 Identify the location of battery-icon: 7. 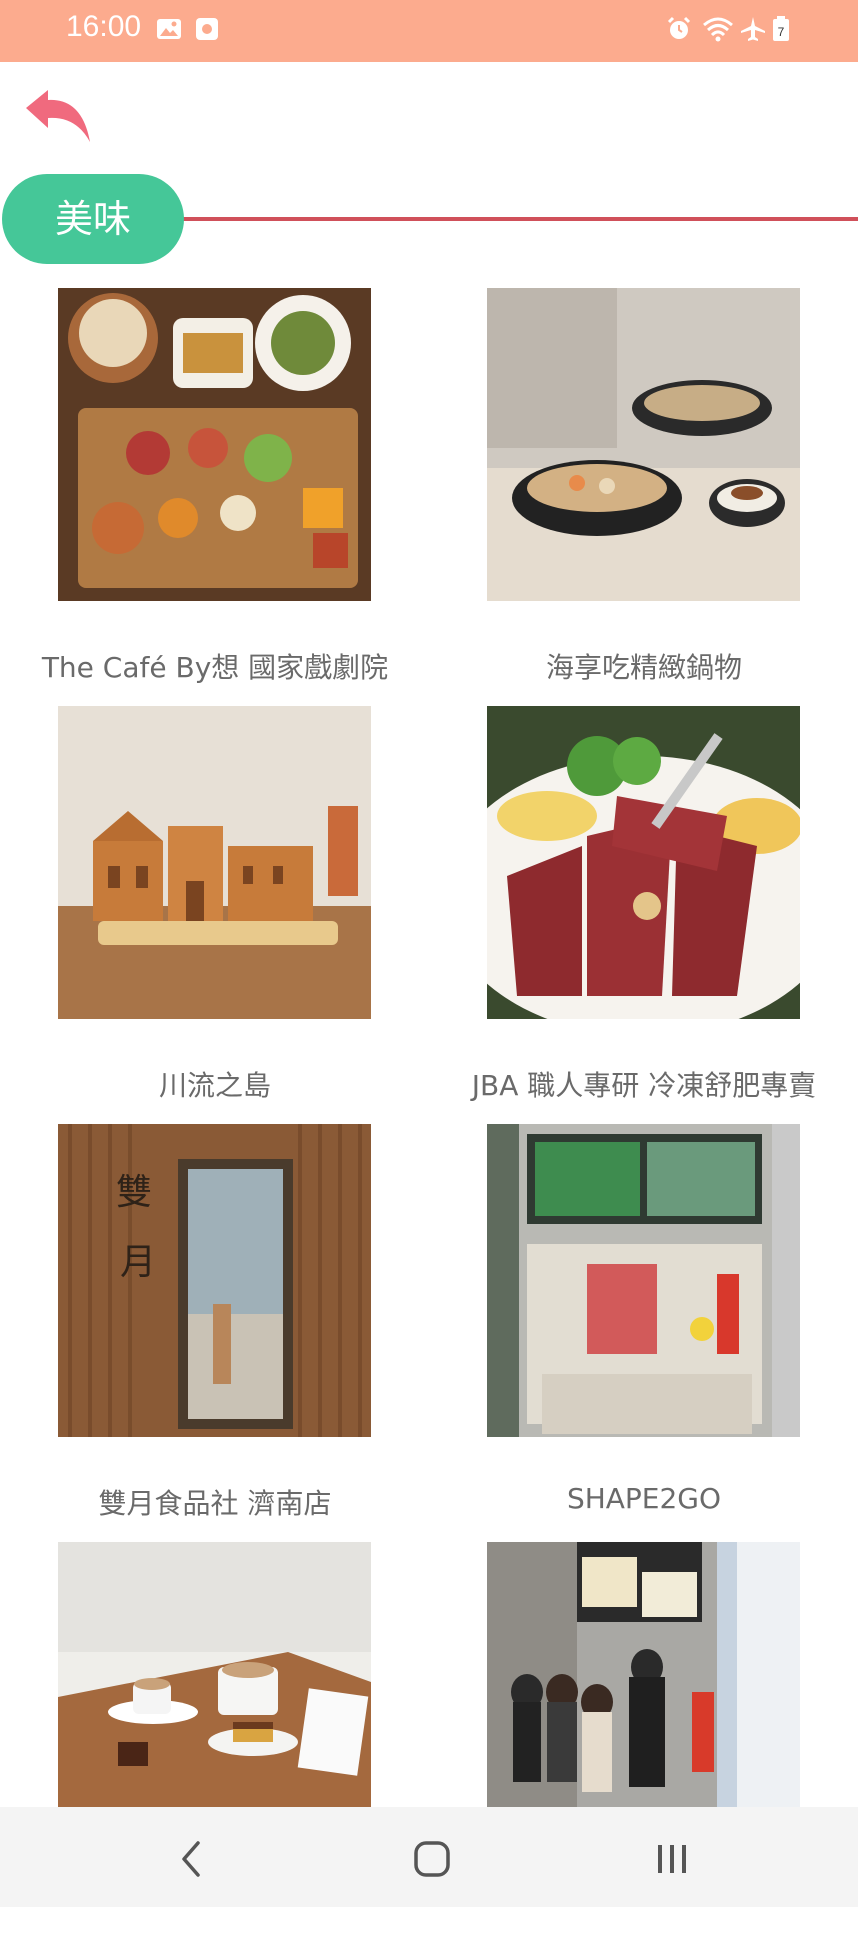
(781, 28).